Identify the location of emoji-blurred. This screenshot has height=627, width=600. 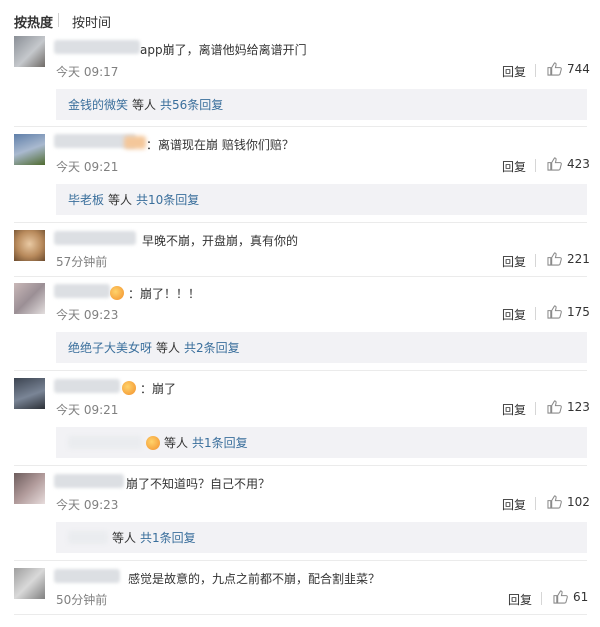
(135, 142).